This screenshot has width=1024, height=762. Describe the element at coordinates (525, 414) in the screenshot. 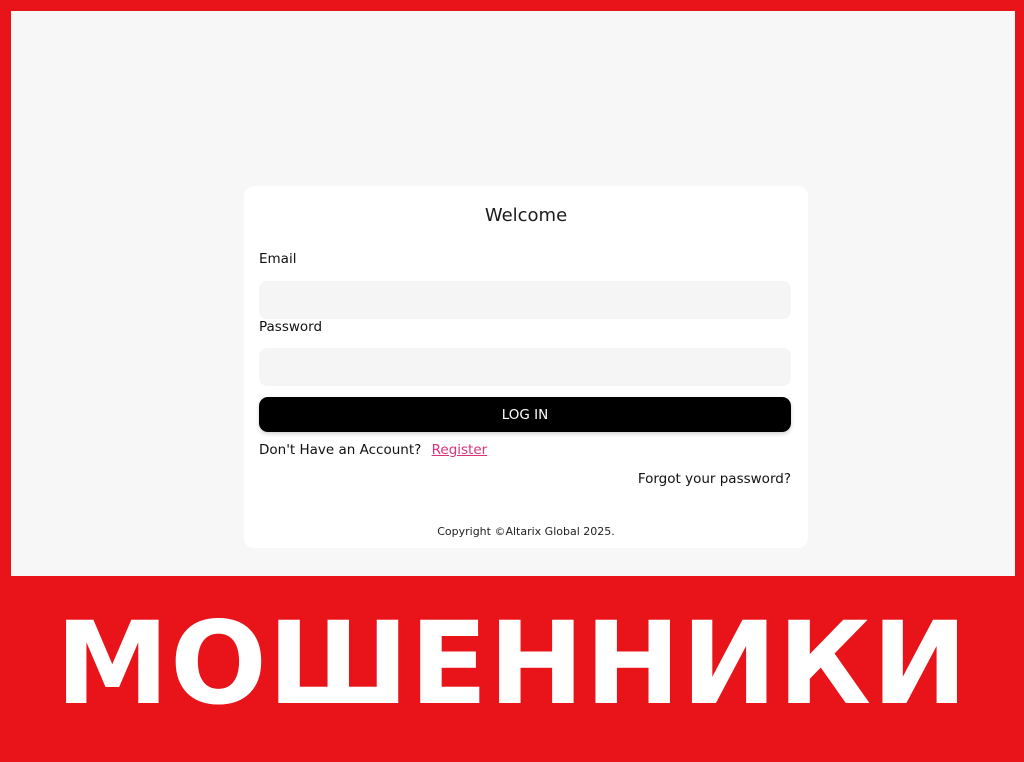

I see `login-button: LOG IN` at that location.